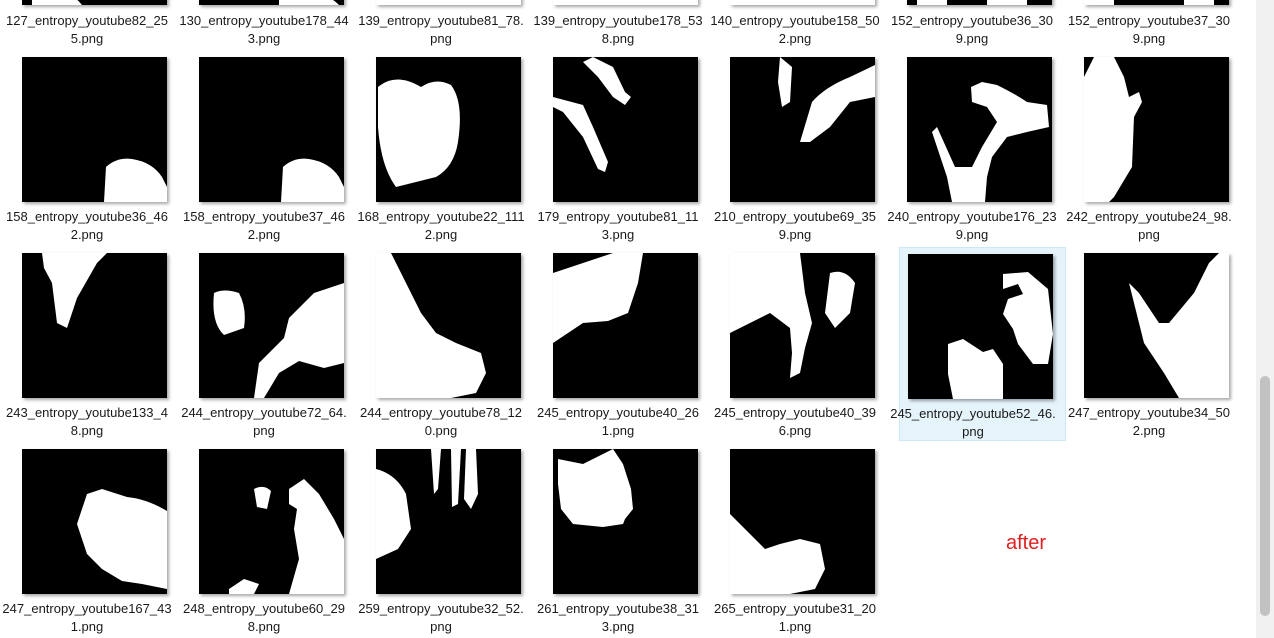 The height and width of the screenshot is (638, 1274). What do you see at coordinates (441, 29) in the screenshot?
I see `file-name: 139_entropy_youtube81_78.png` at bounding box center [441, 29].